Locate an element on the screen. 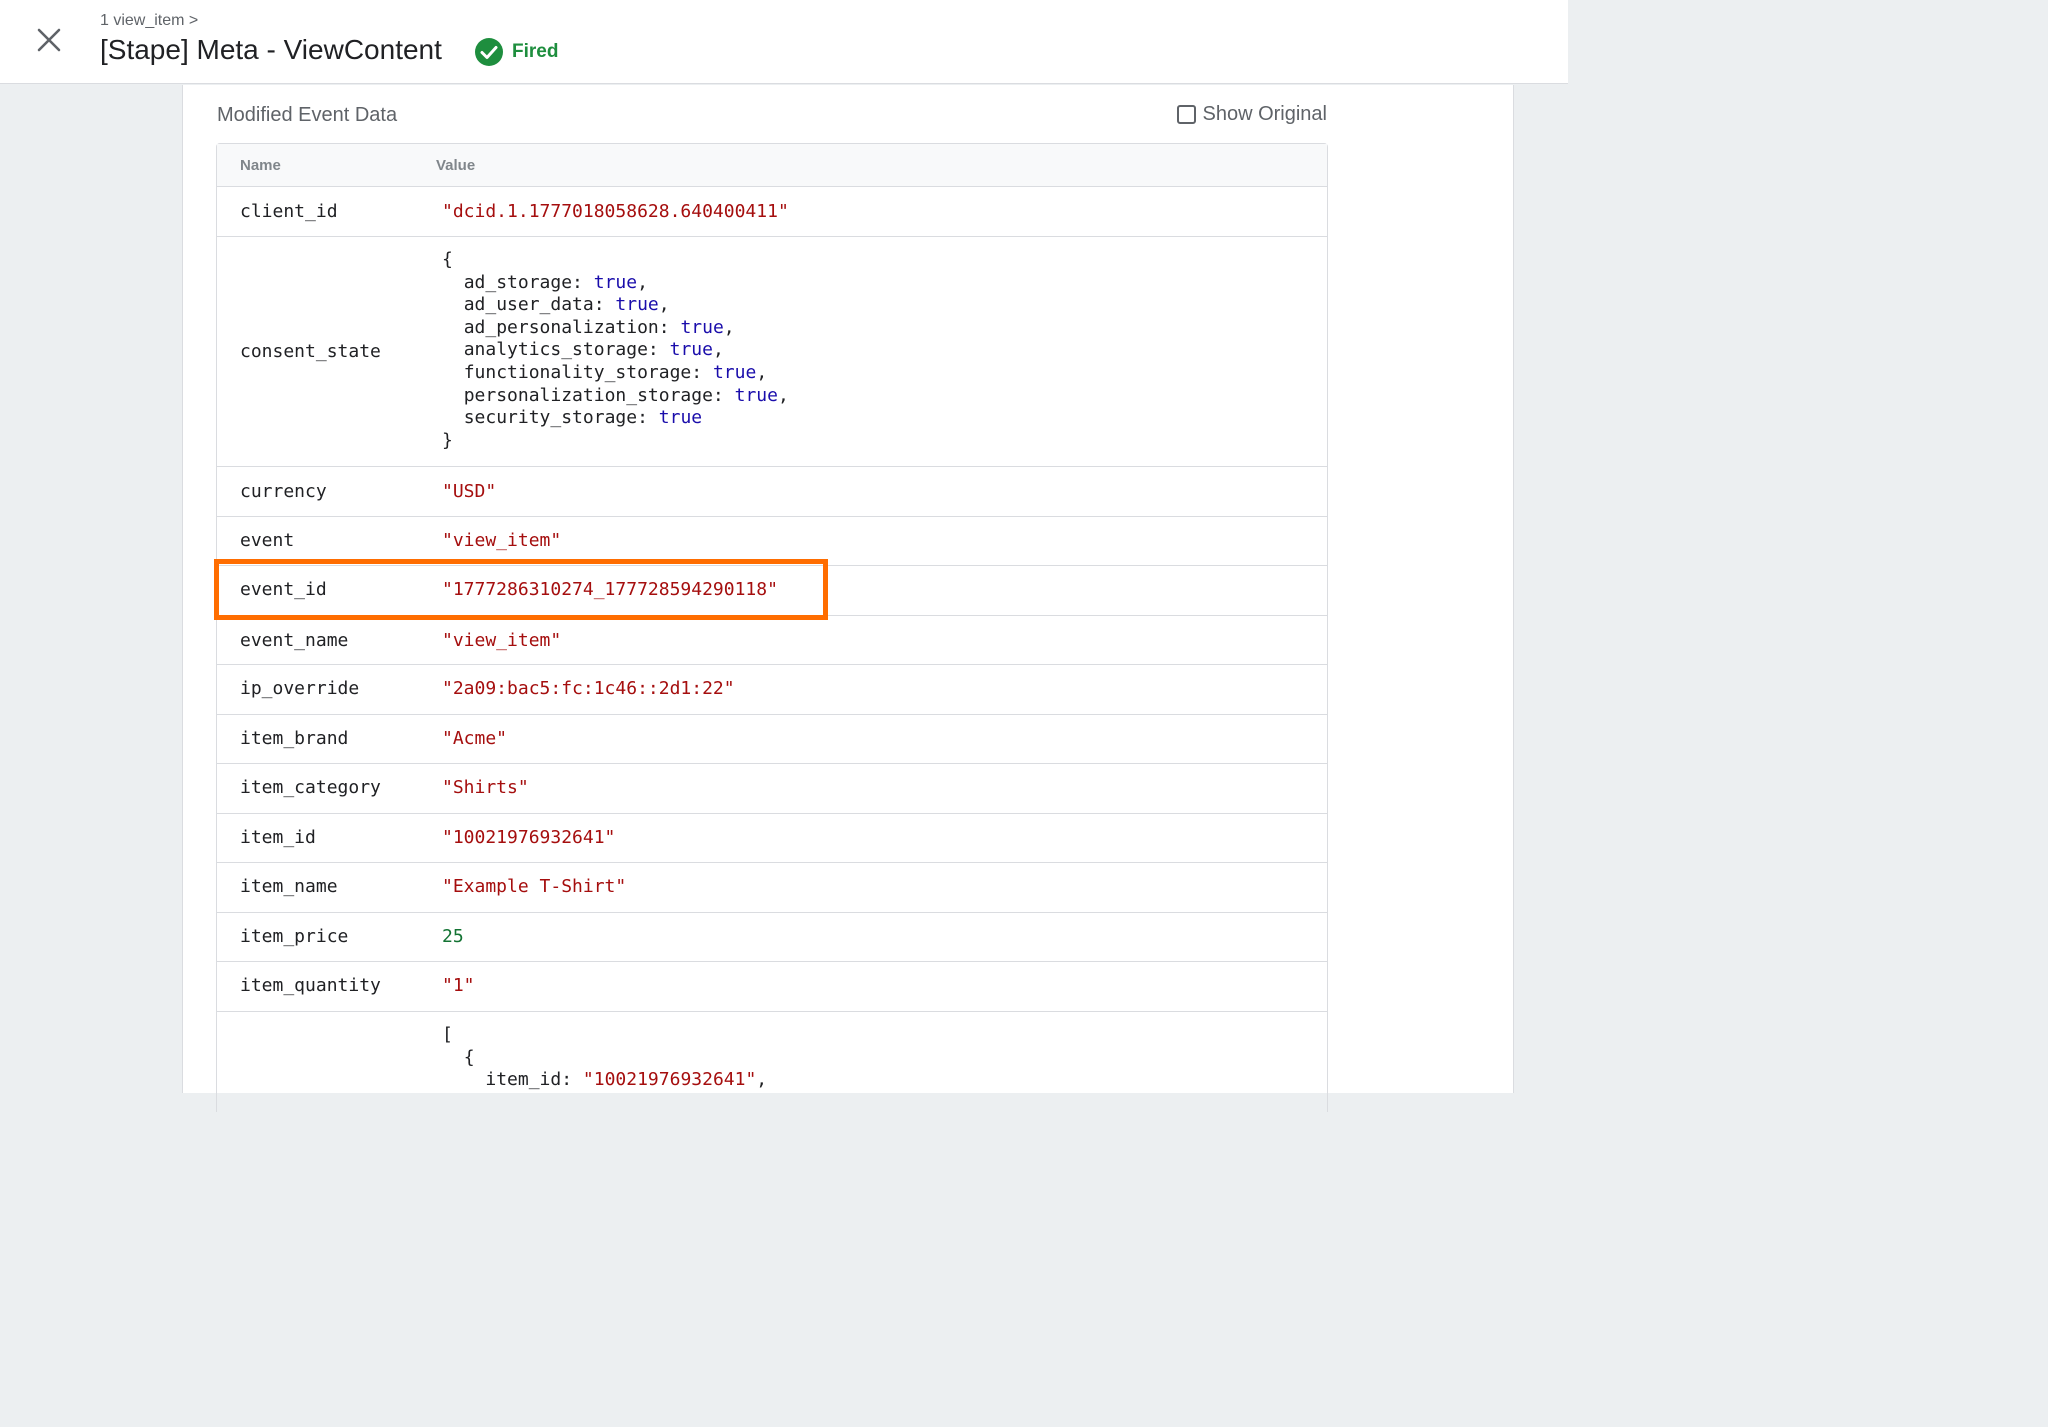 The image size is (2048, 1427). object-key: functionality_storage: is located at coordinates (583, 372).